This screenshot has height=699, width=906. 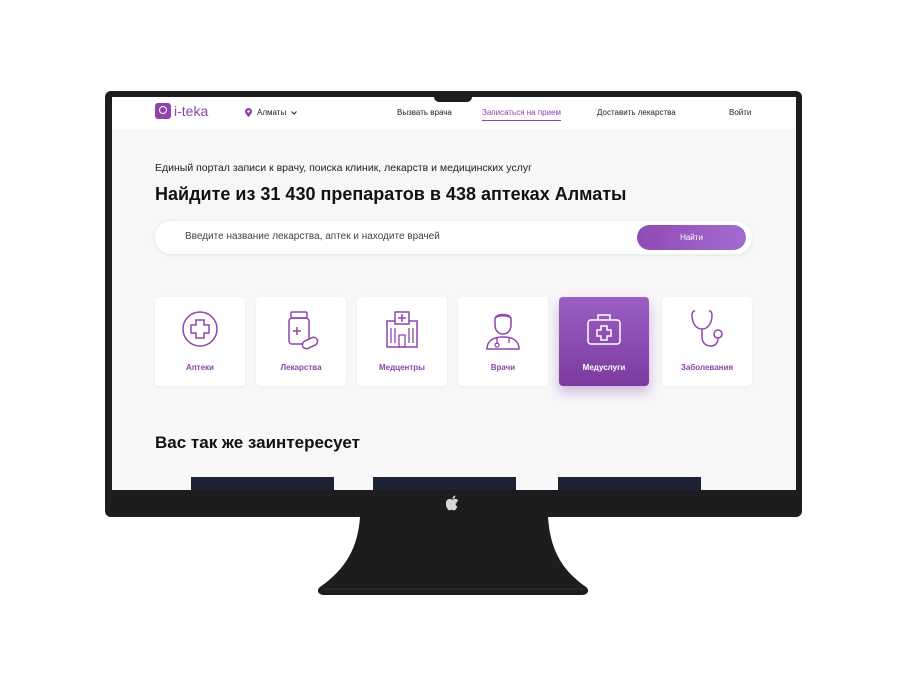 I want to click on category-label: Лекарства, so click(x=301, y=367).